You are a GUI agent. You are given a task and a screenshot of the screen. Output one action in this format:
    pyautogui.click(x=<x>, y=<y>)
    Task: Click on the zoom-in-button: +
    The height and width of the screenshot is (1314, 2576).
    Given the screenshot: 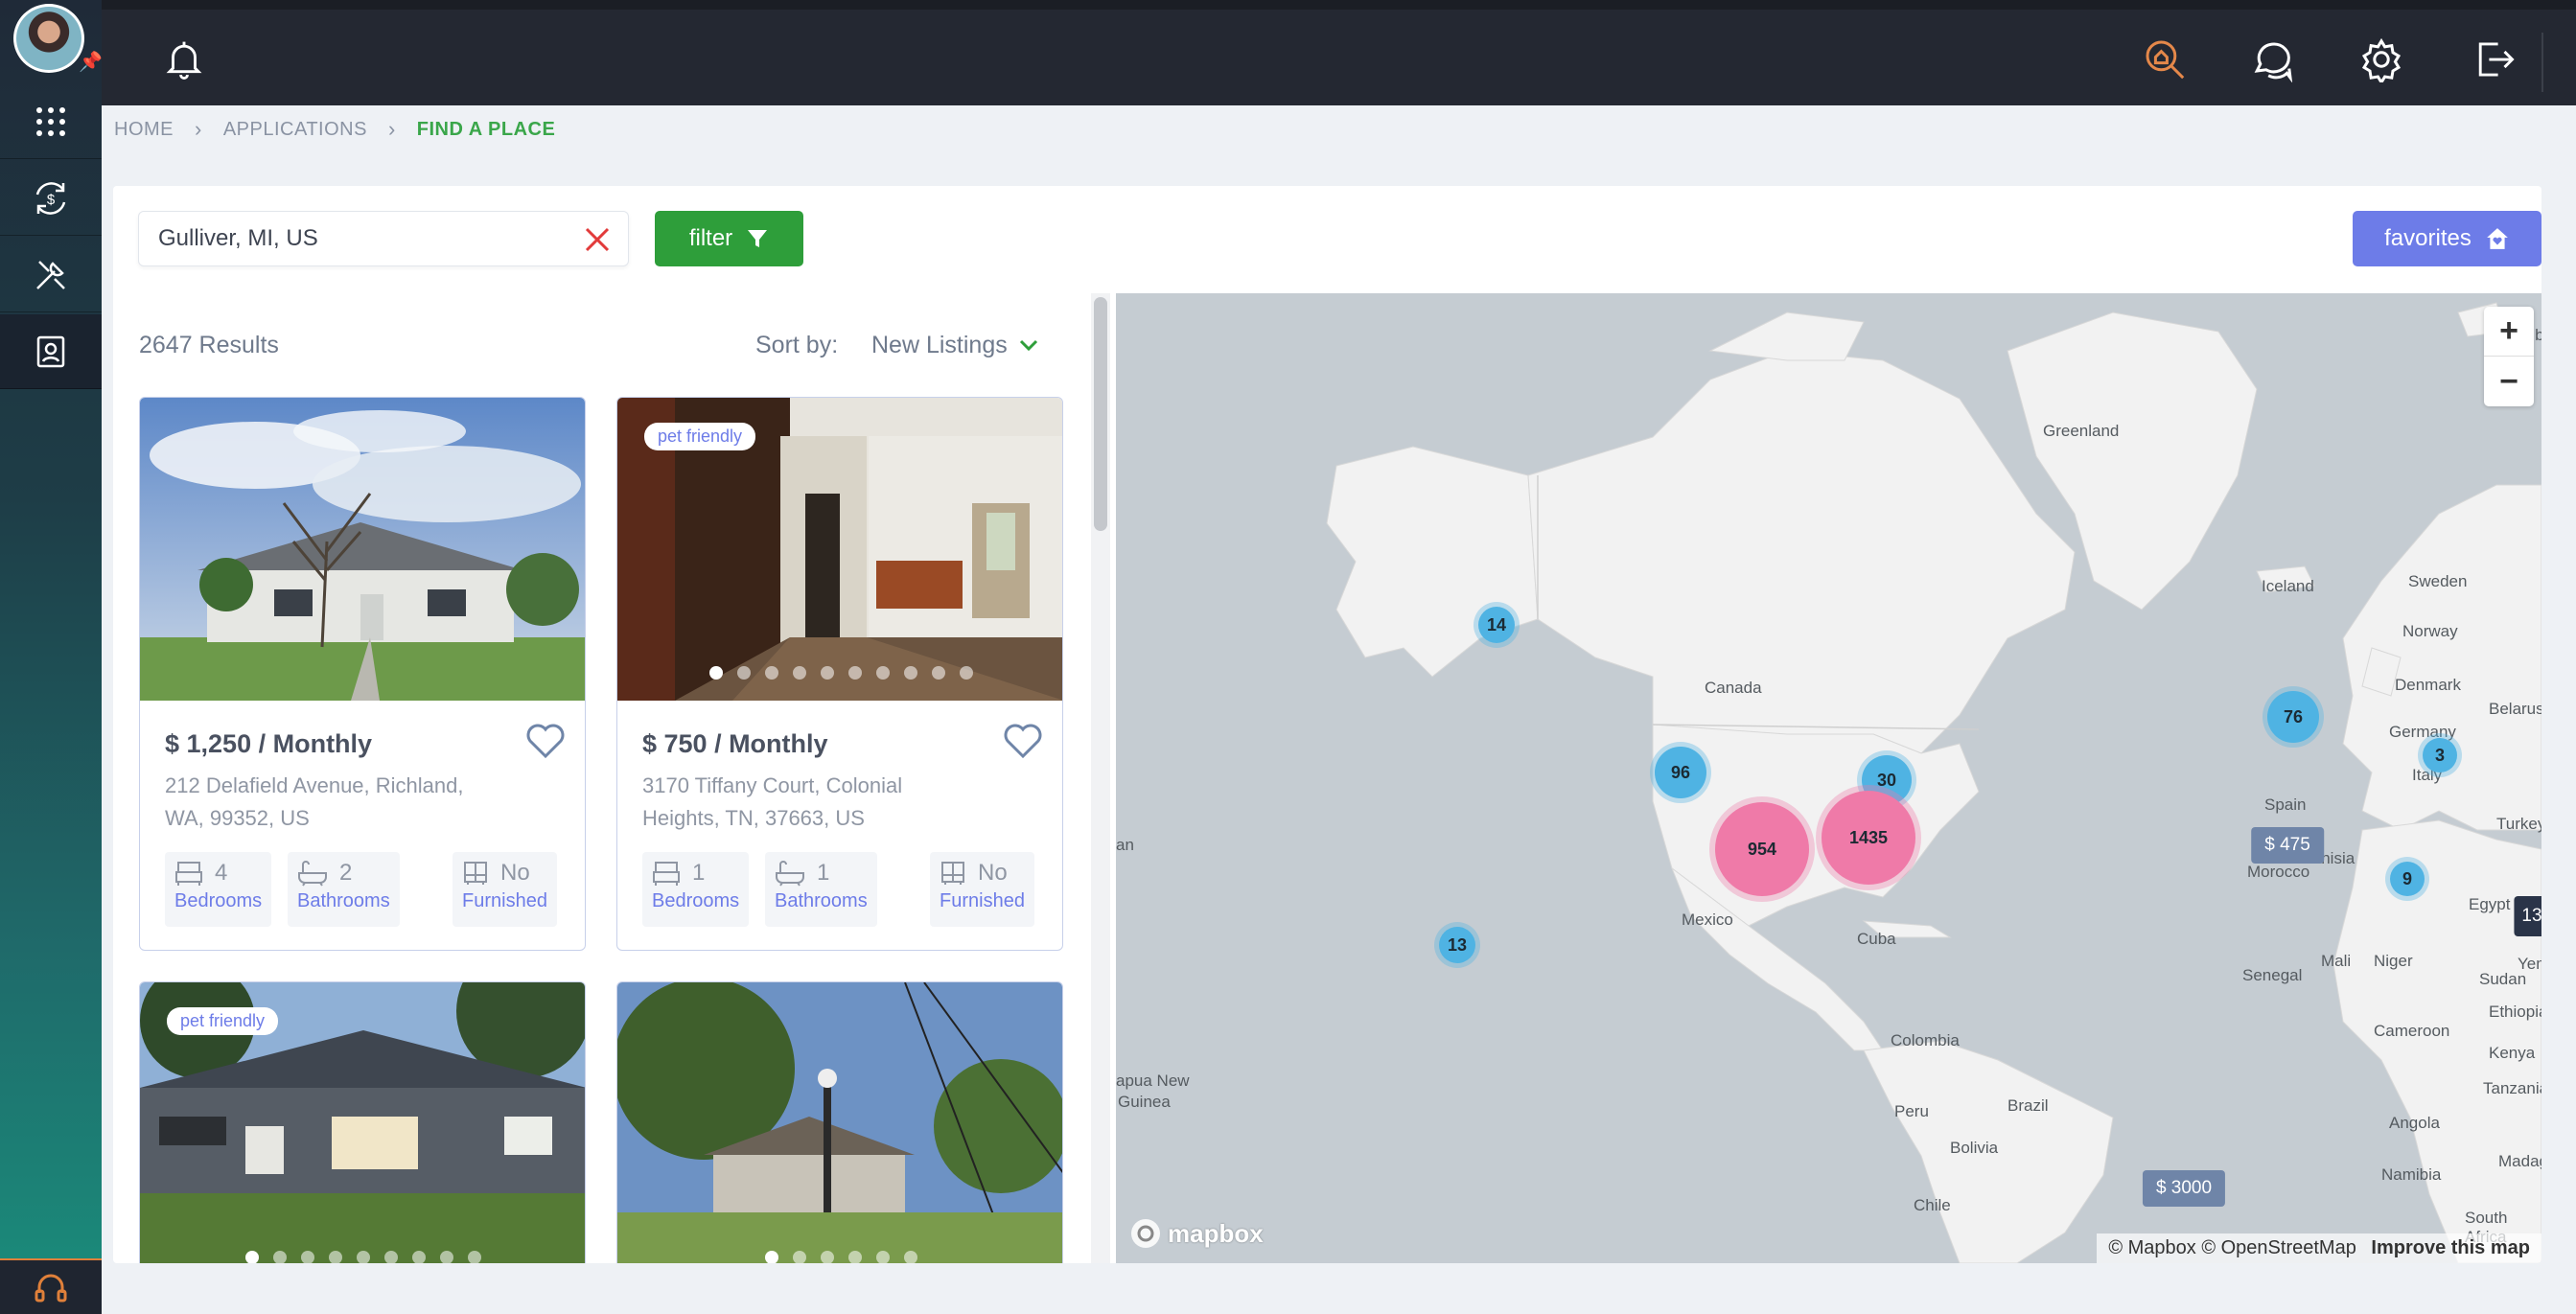 What is the action you would take?
    pyautogui.click(x=2509, y=332)
    